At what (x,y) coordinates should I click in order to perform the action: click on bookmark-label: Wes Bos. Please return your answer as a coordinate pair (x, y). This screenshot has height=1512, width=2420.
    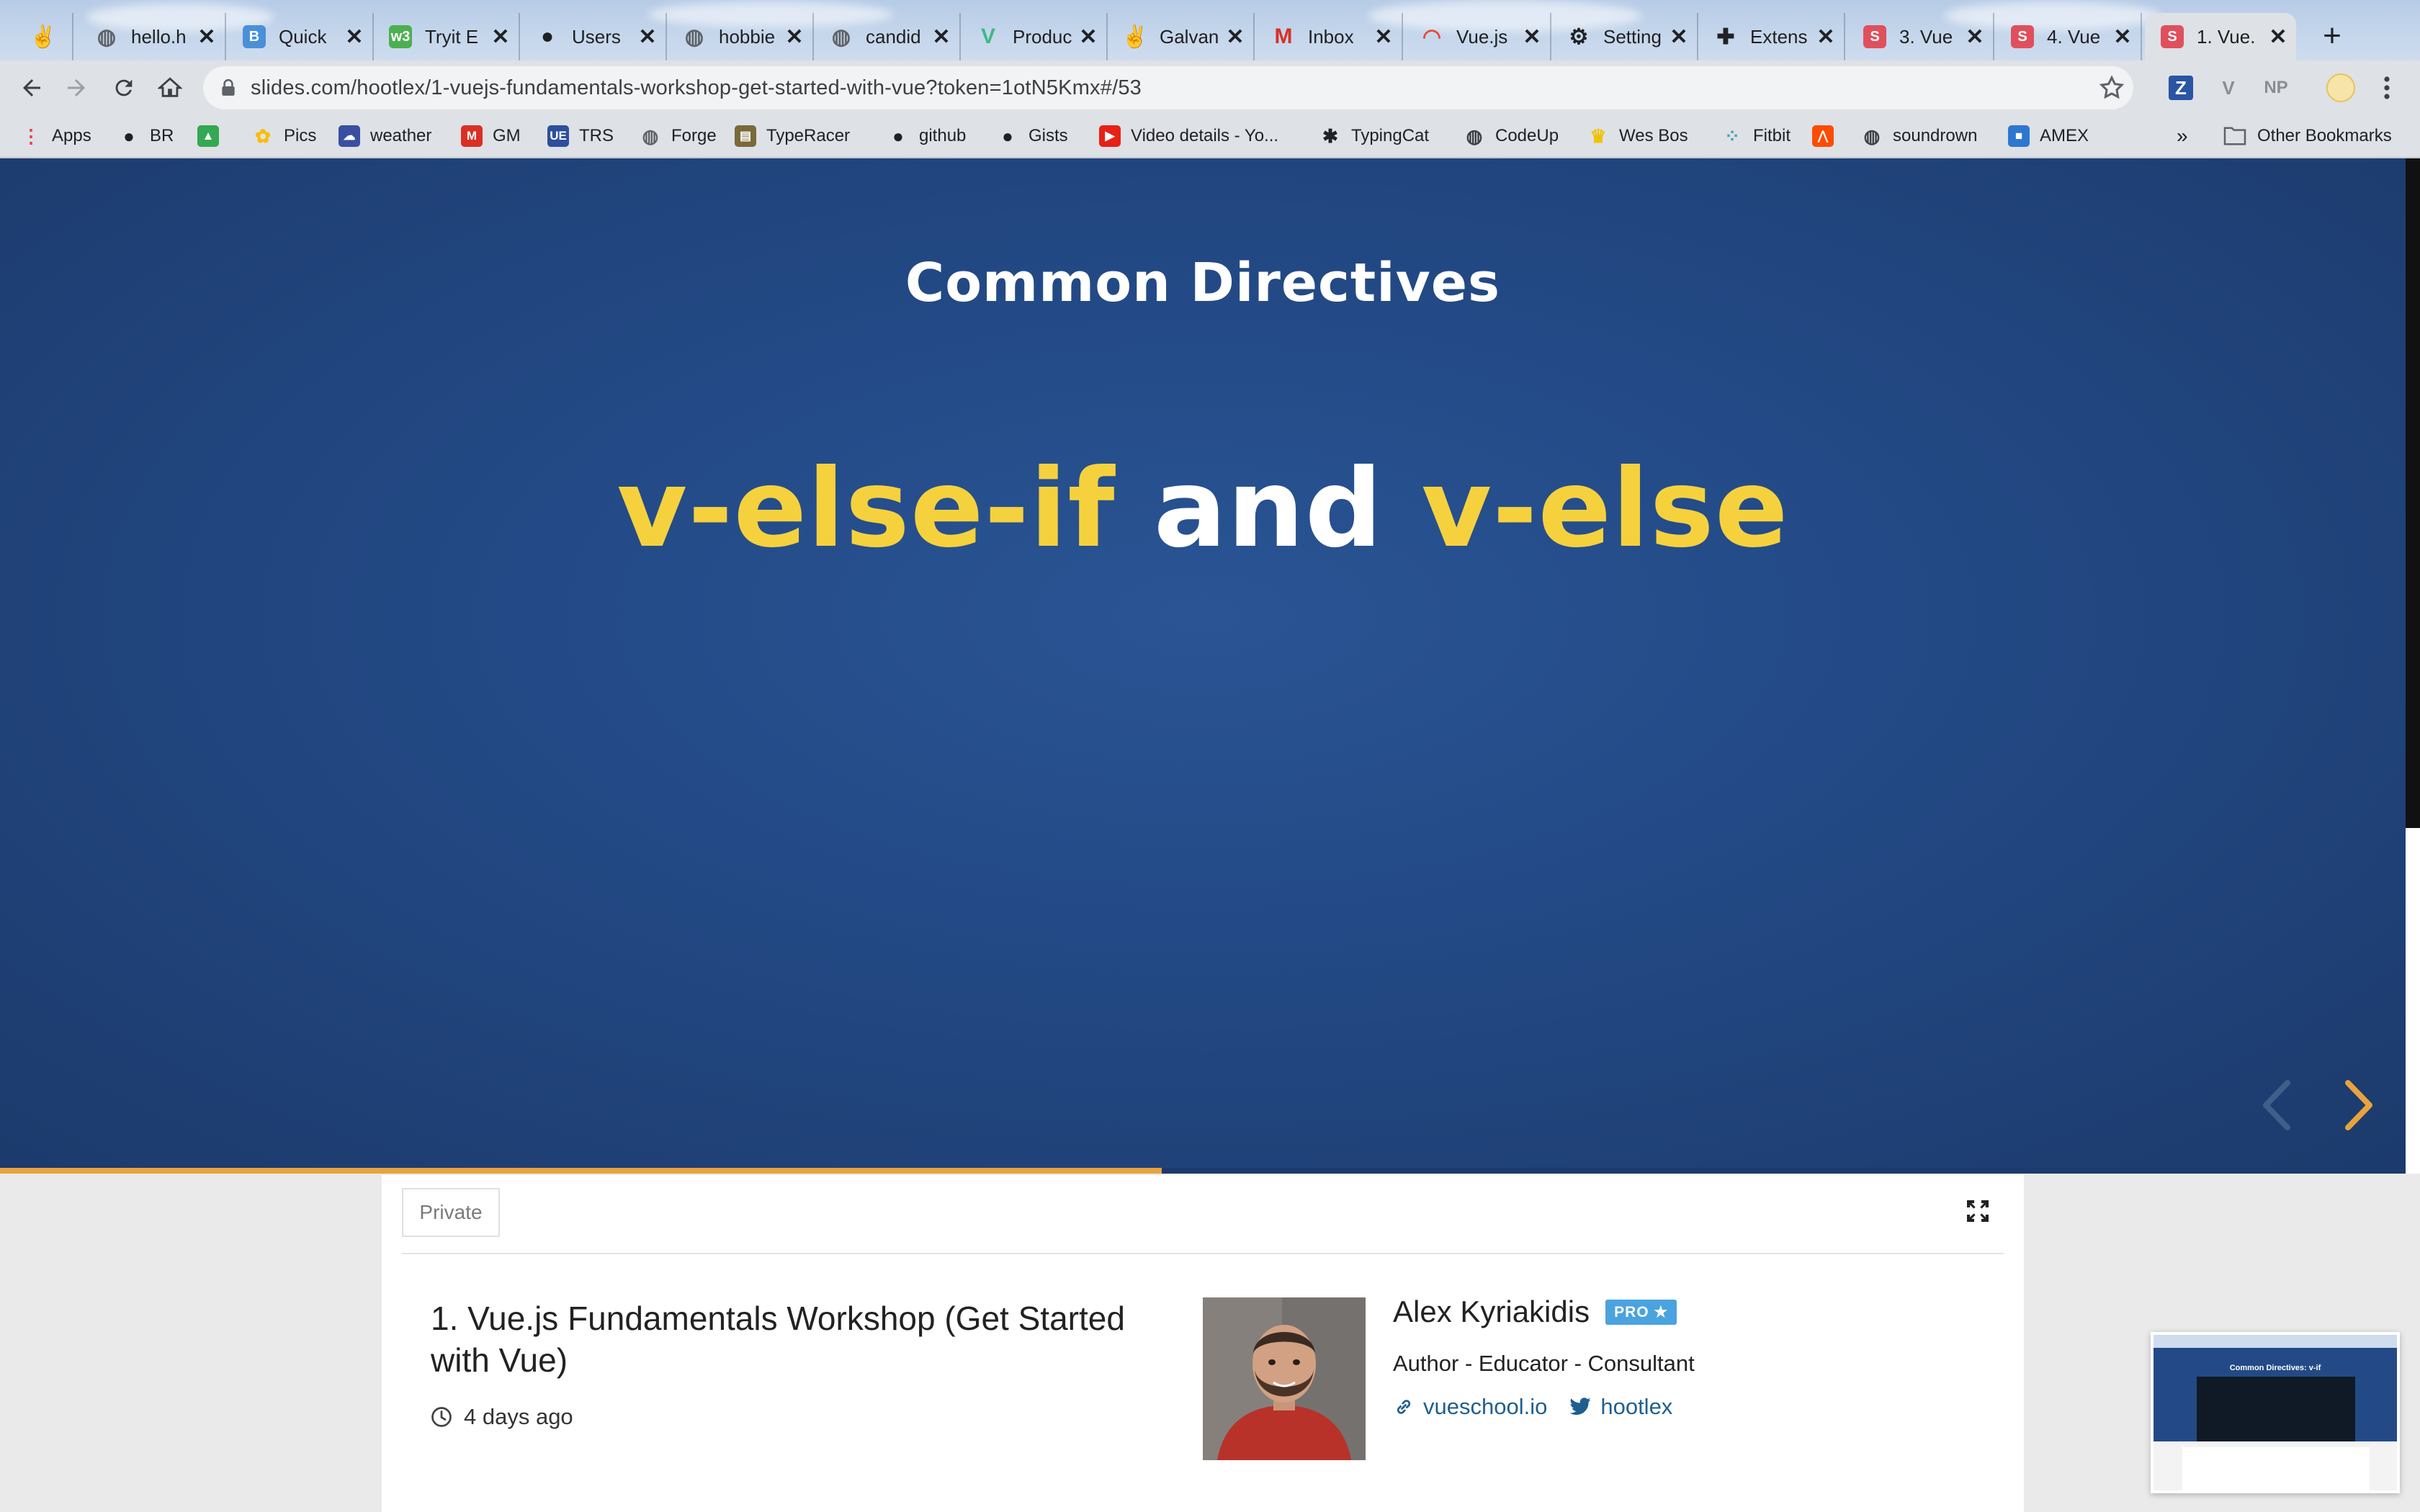
    Looking at the image, I should click on (1653, 135).